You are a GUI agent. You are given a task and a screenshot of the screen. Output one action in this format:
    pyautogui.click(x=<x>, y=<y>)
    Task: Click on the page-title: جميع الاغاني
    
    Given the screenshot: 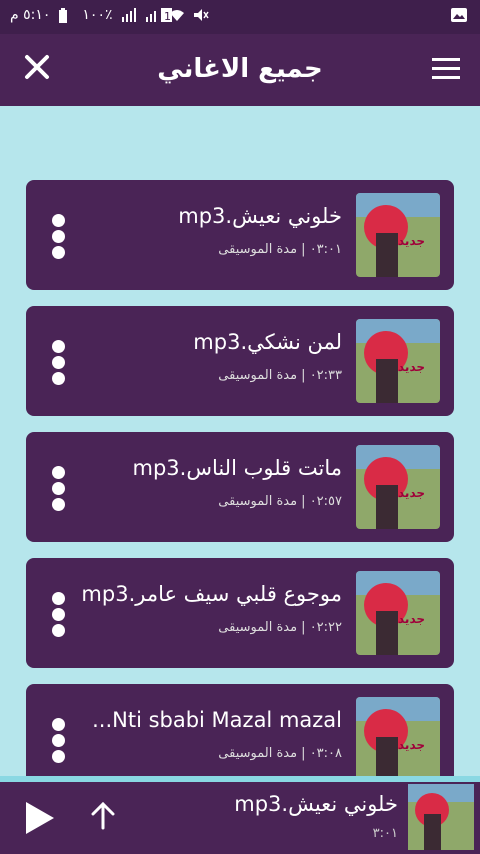 What is the action you would take?
    pyautogui.click(x=240, y=69)
    